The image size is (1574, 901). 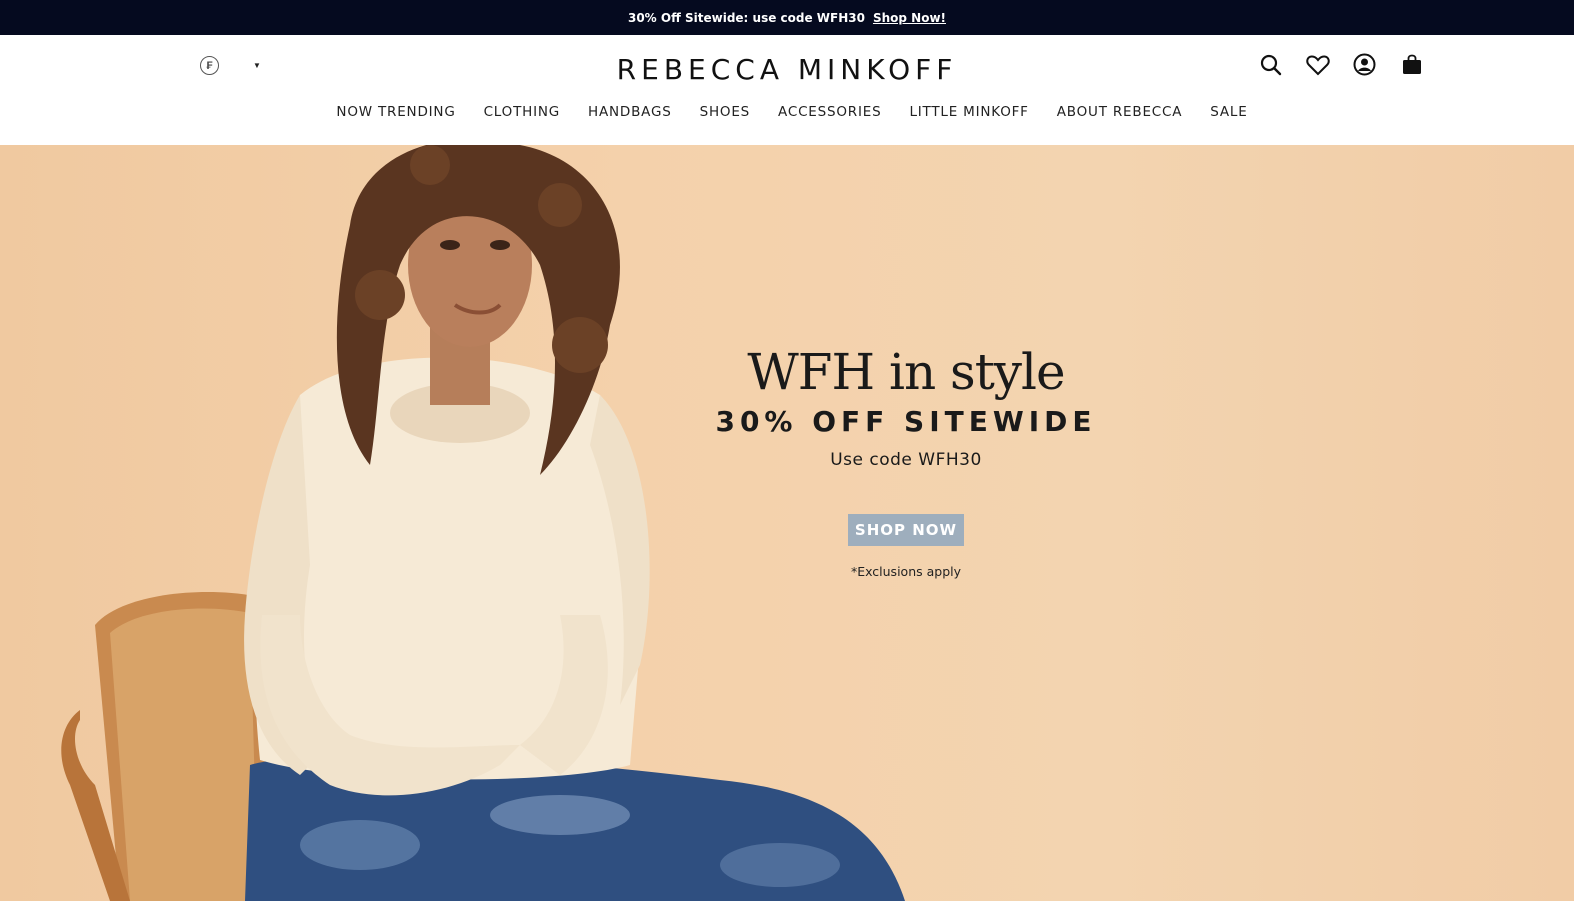 I want to click on nav-item-little-minkoff: LITTLE MINKOFF, so click(x=968, y=112).